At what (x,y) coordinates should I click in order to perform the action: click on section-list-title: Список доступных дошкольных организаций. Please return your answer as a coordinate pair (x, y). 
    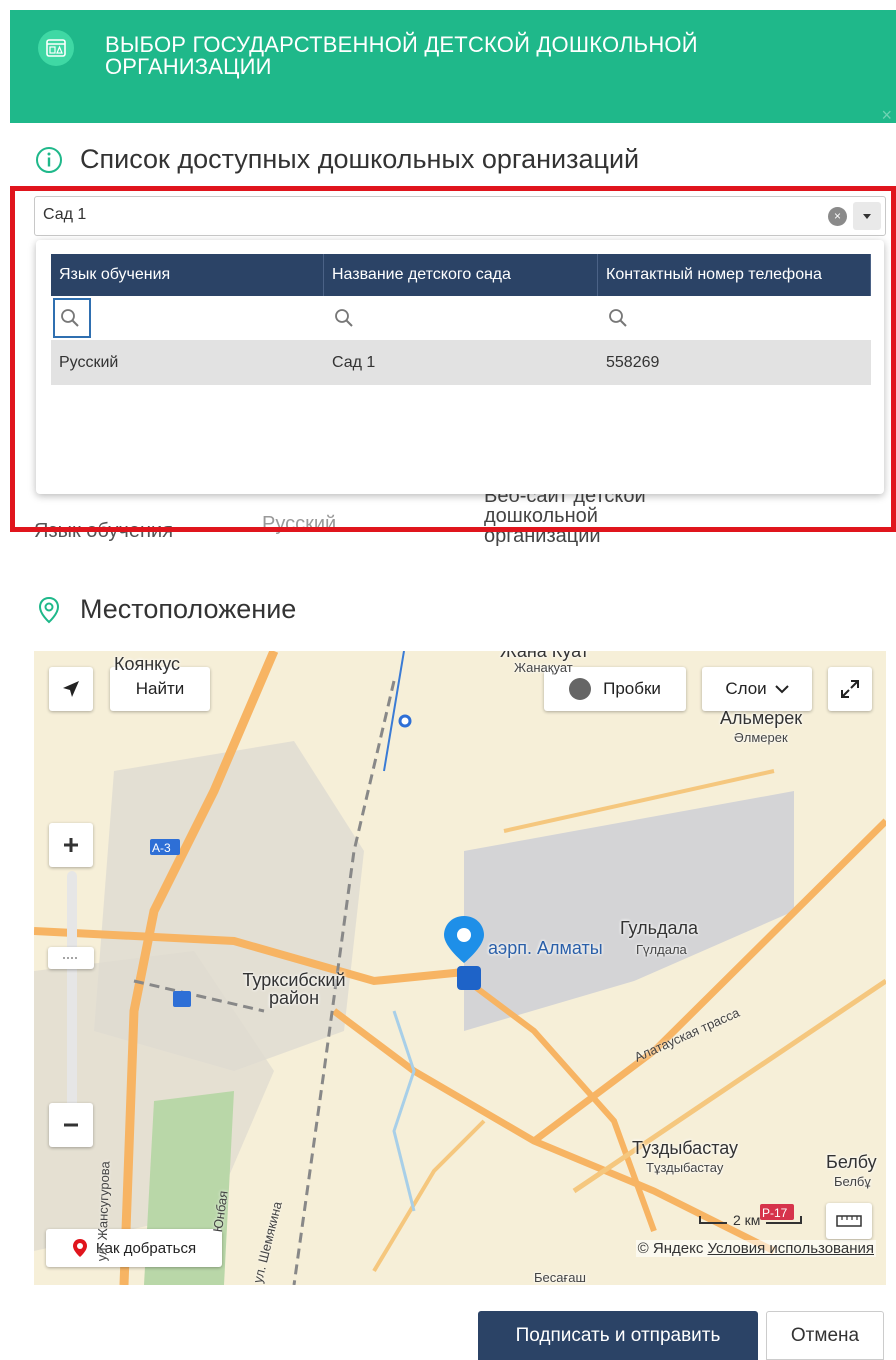
    Looking at the image, I should click on (336, 159).